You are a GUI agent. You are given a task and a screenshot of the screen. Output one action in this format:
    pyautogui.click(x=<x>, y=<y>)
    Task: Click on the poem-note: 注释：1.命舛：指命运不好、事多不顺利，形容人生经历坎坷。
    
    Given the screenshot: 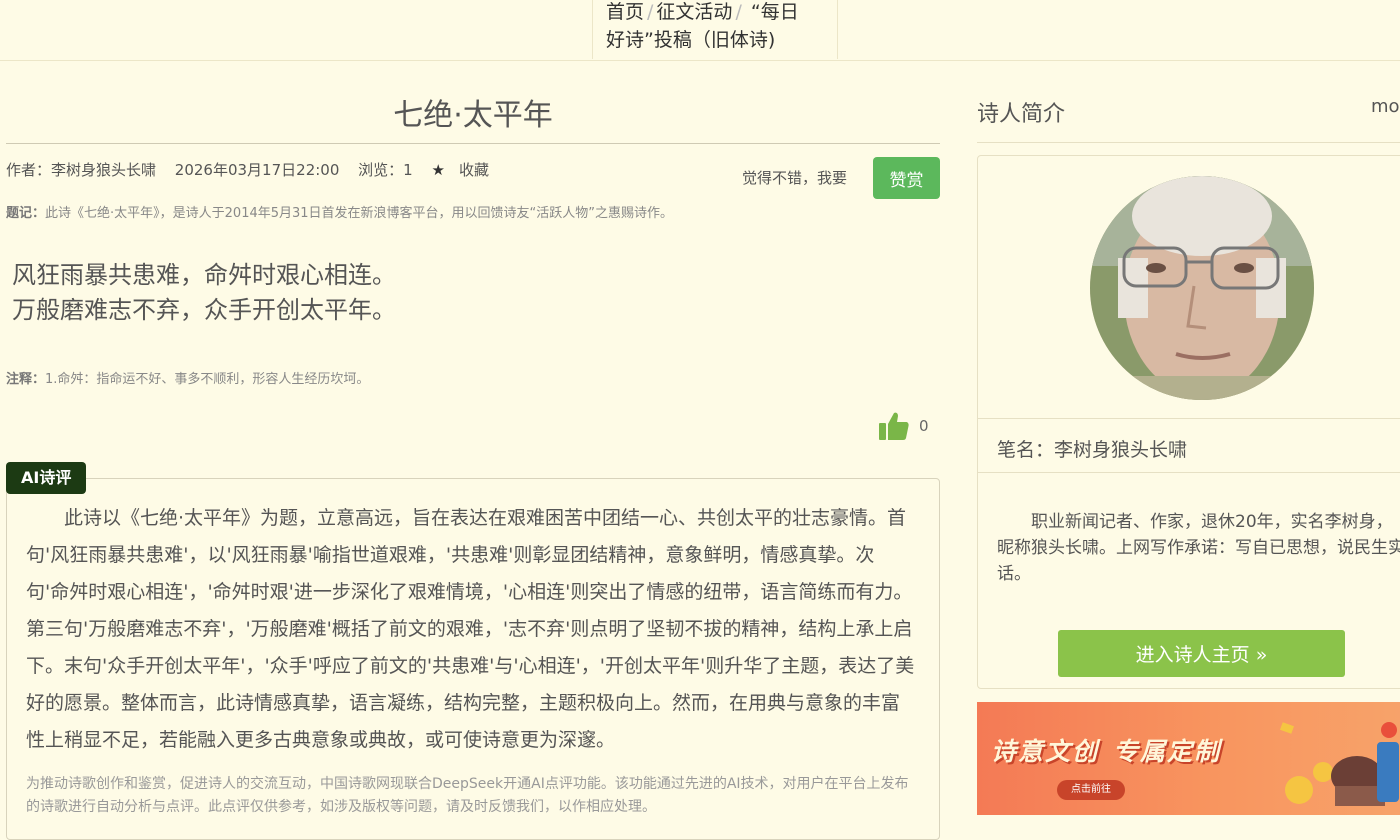 What is the action you would take?
    pyautogui.click(x=187, y=377)
    